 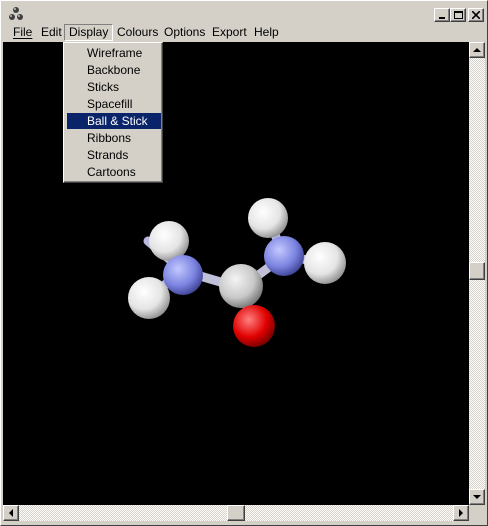 I want to click on arrow-right-icon, so click(x=460, y=513).